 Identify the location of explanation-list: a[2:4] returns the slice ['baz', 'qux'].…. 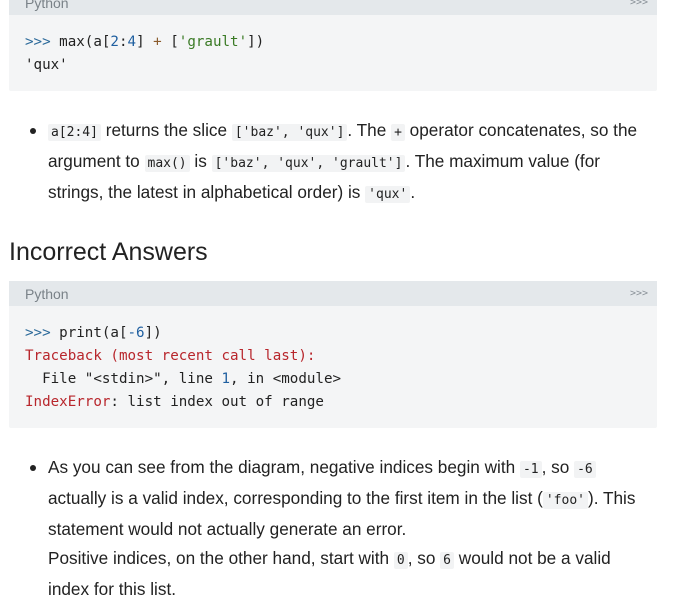
(335, 162).